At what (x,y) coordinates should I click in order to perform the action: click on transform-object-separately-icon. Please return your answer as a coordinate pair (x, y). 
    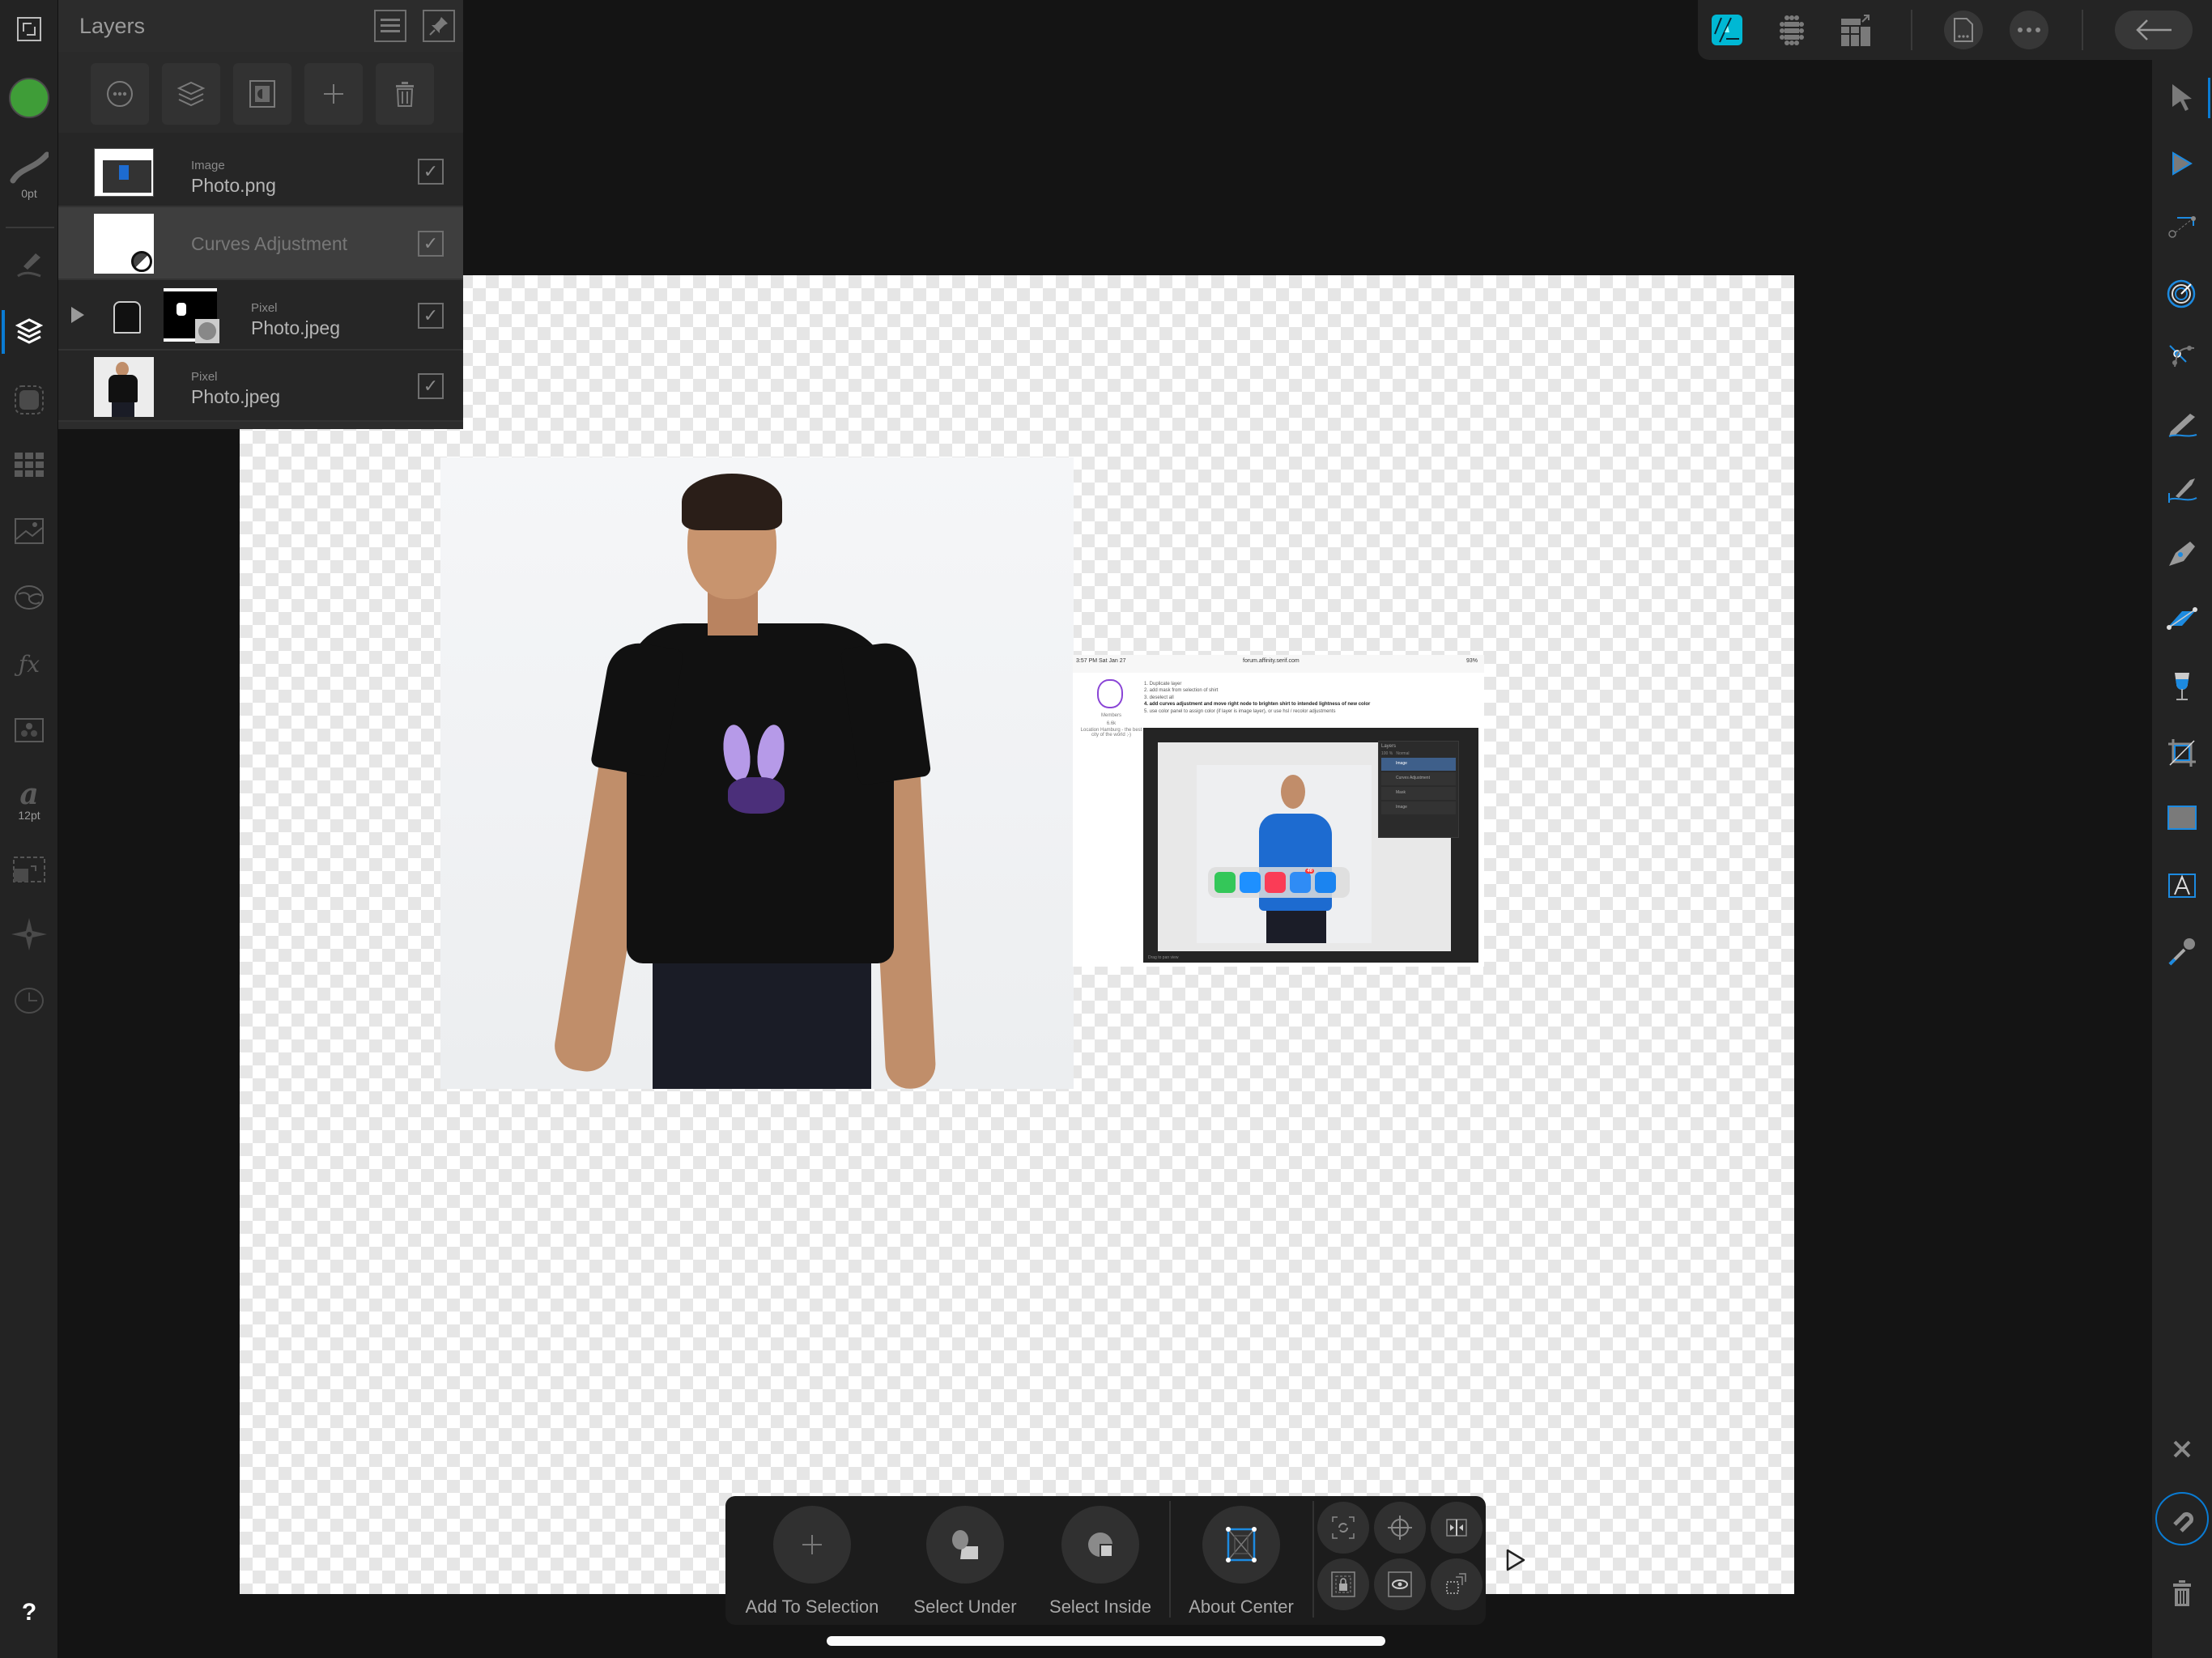
    Looking at the image, I should click on (1456, 1583).